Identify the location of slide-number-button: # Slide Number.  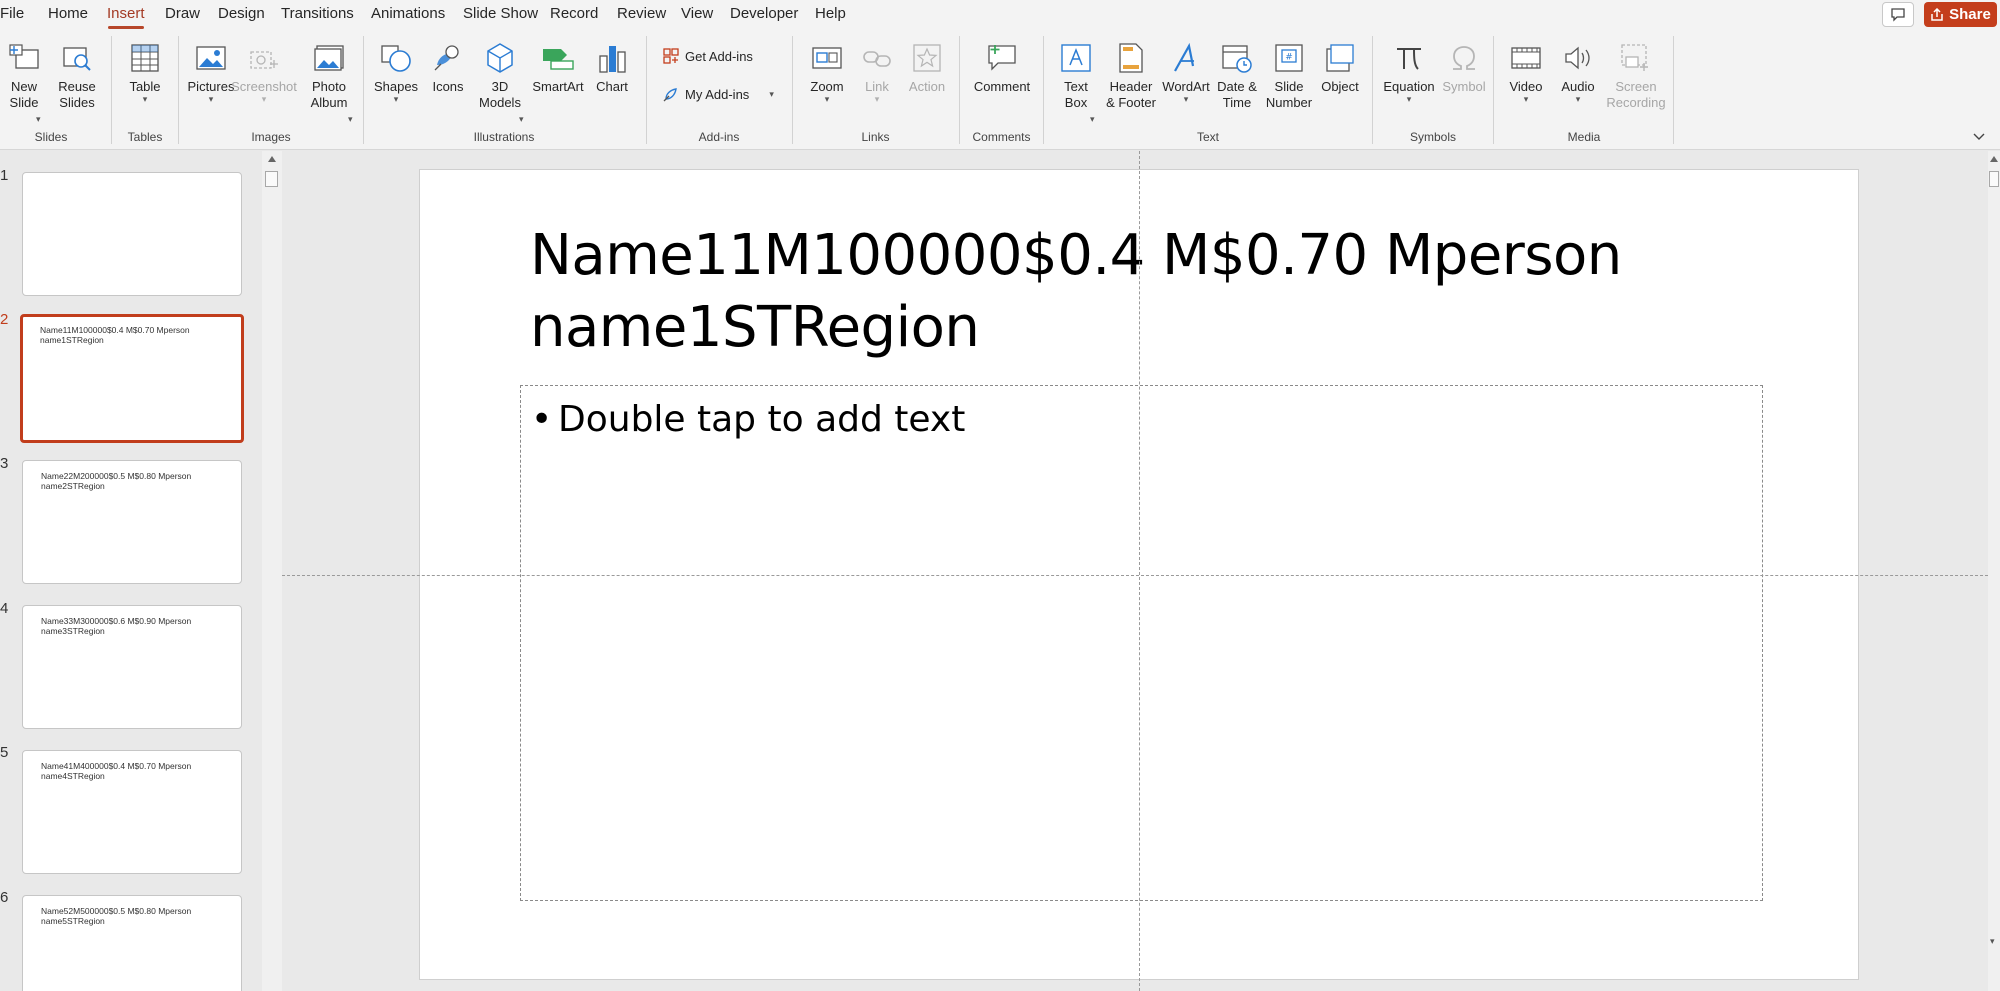
(1289, 75).